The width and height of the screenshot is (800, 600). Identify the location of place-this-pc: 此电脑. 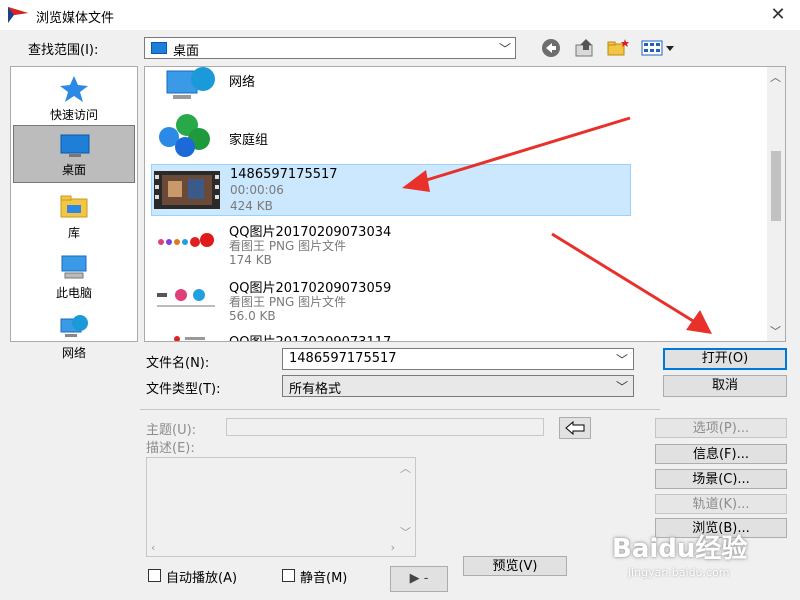
(74, 276).